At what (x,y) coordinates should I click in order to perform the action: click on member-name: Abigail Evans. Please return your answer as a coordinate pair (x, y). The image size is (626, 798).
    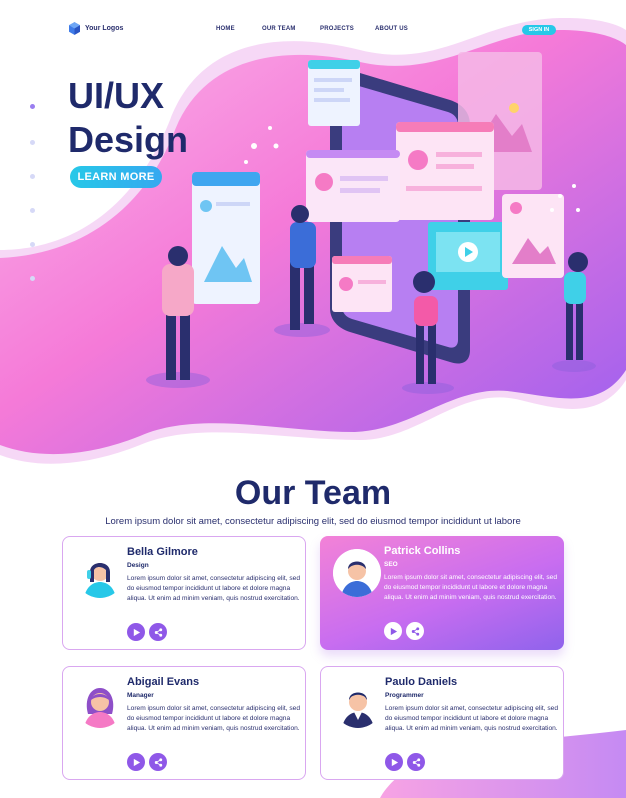
    Looking at the image, I should click on (163, 682).